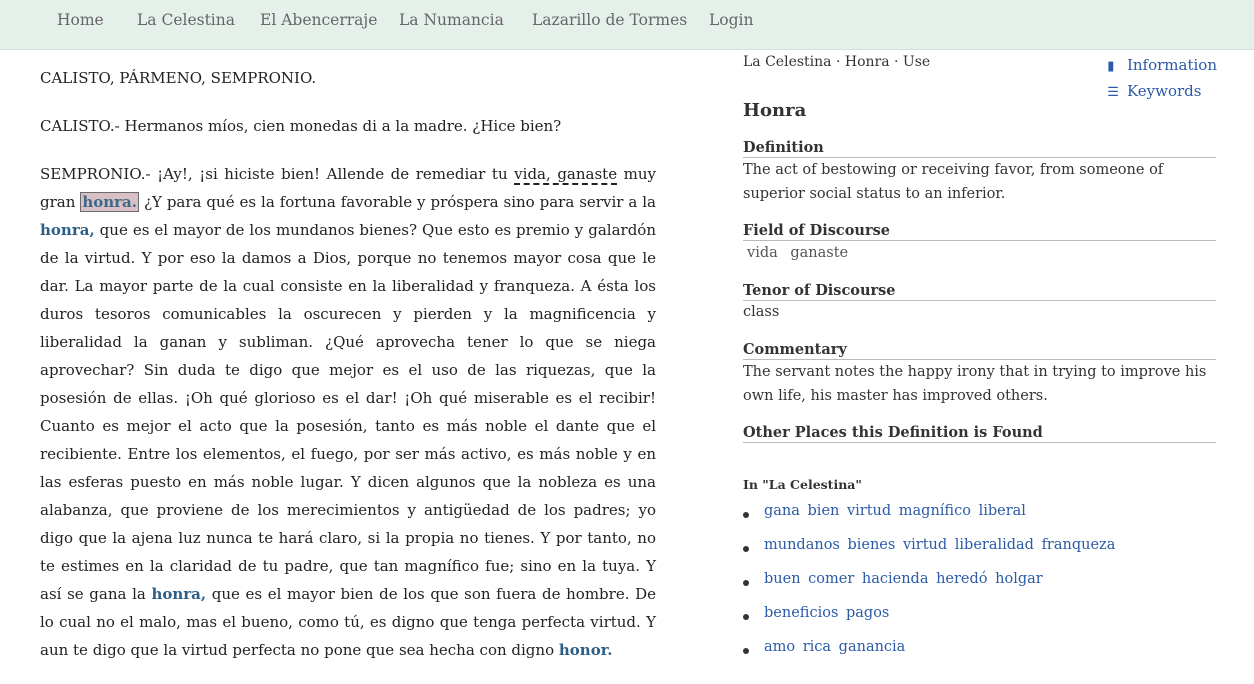 This screenshot has height=684, width=1254. I want to click on other-places-heading: Other Places this Definition is Found, so click(979, 433).